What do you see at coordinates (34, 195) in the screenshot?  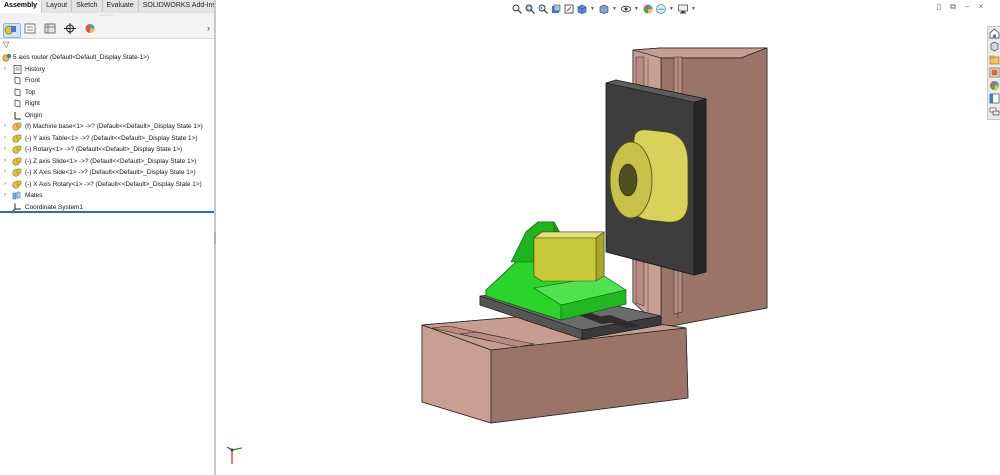 I see `tree-item-label: Mates` at bounding box center [34, 195].